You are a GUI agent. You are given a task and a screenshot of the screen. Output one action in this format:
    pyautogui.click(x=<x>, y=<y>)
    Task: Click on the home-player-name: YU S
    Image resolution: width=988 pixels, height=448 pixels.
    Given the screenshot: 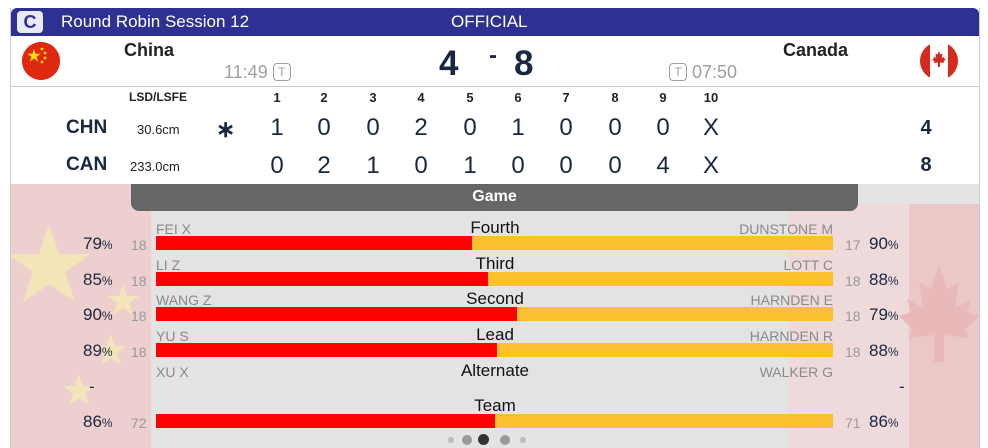 What is the action you would take?
    pyautogui.click(x=172, y=336)
    